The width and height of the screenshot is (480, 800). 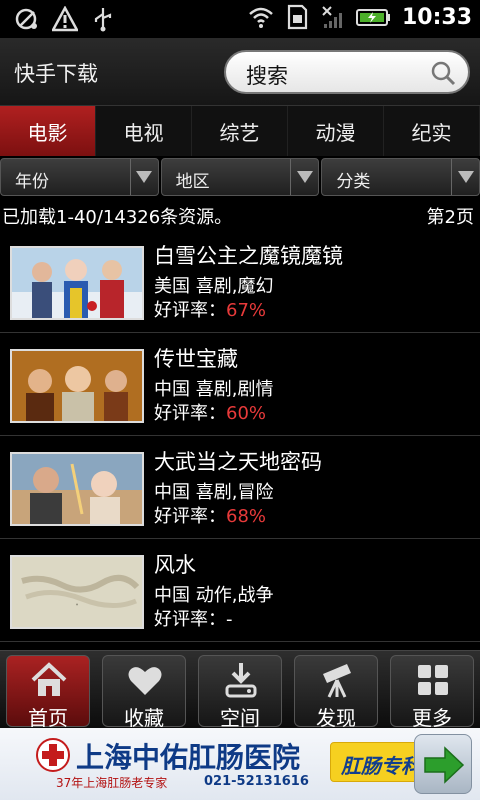 I want to click on nav-home: 首页, so click(x=48, y=692).